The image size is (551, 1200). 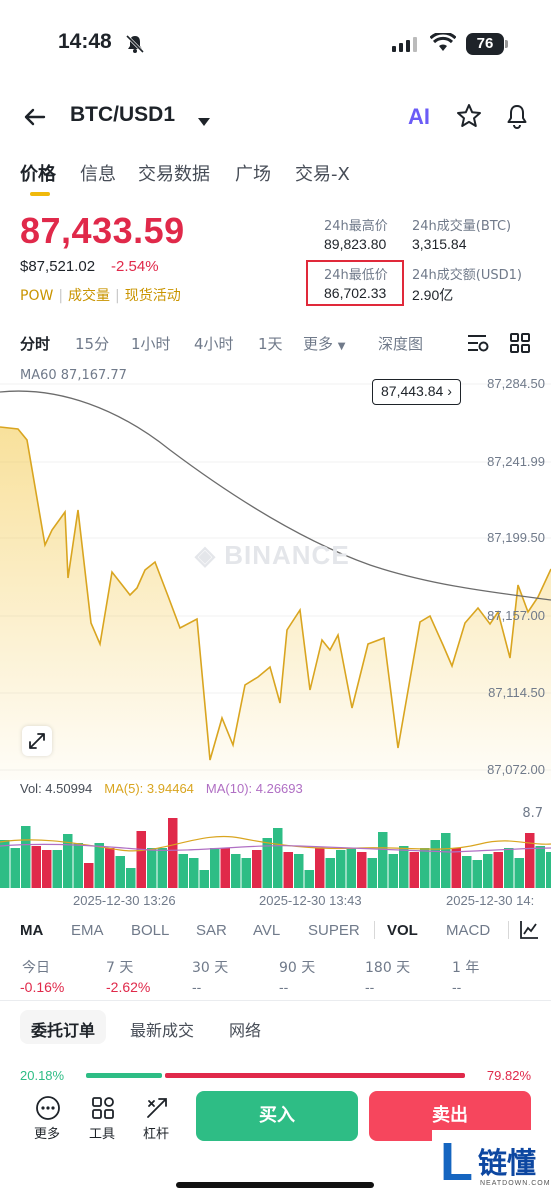 I want to click on caret-down-icon, so click(x=204, y=121).